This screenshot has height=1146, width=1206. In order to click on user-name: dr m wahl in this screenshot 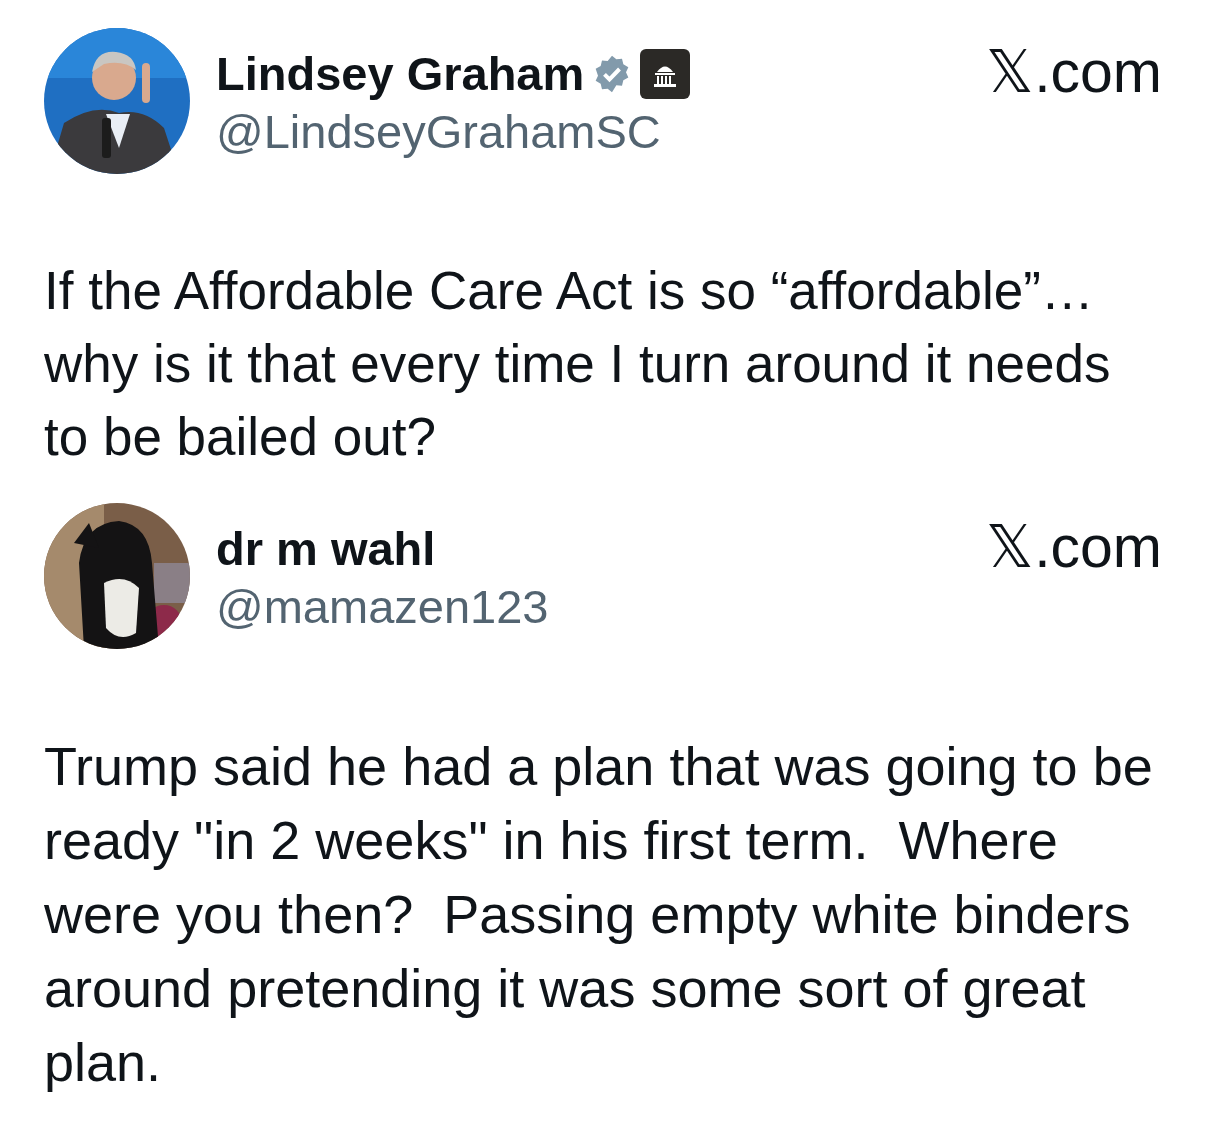, I will do `click(326, 549)`.